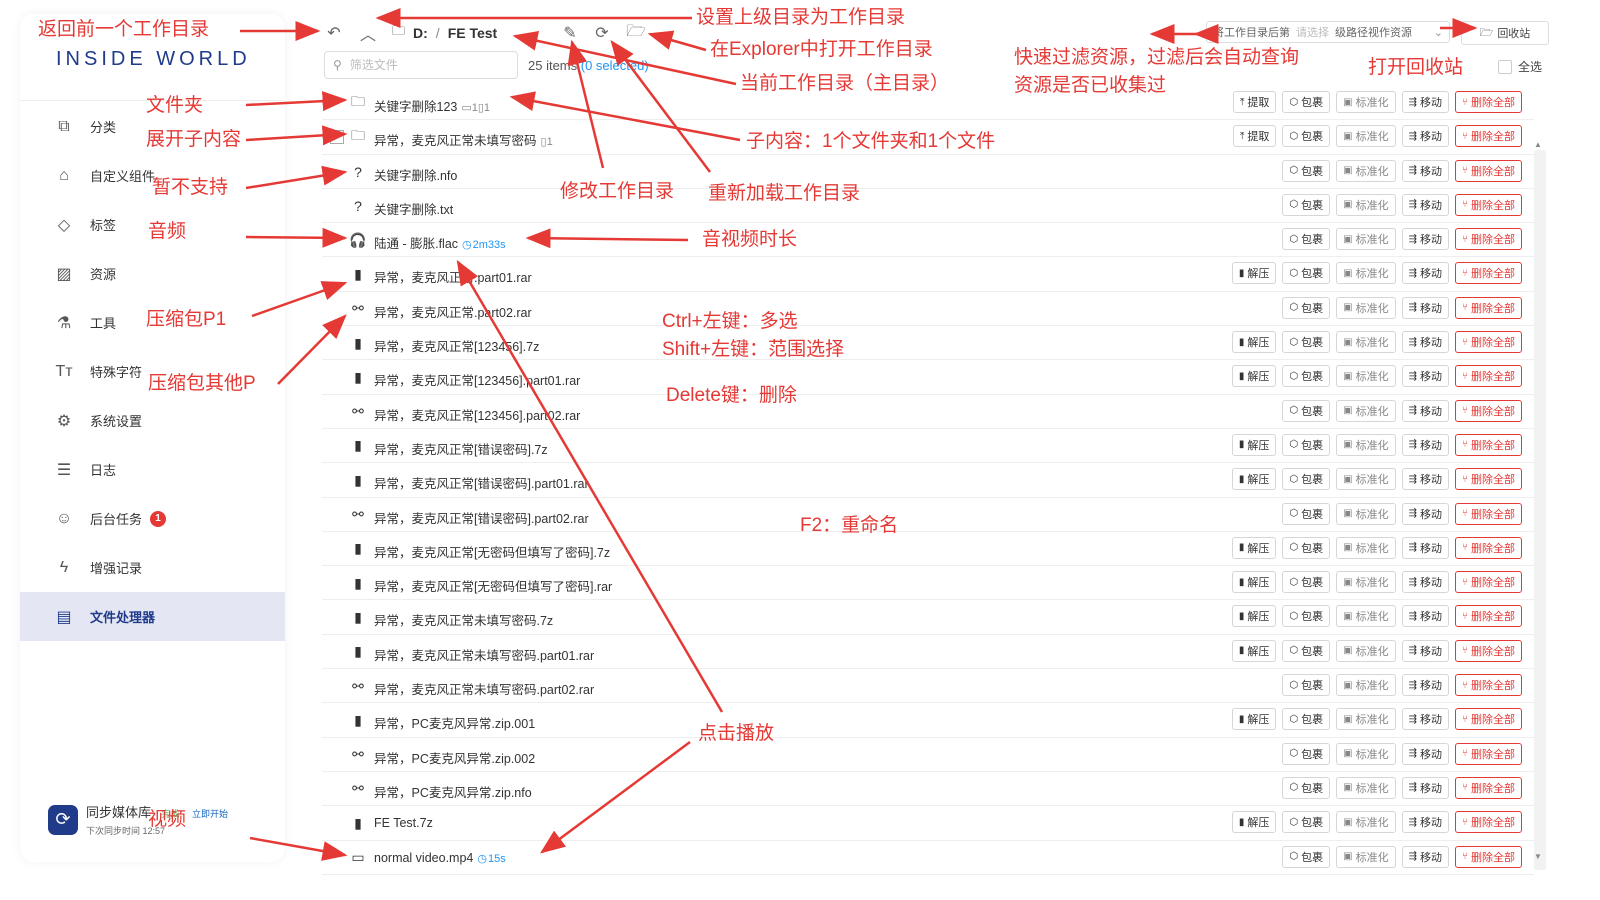 Image resolution: width=1600 pixels, height=900 pixels. Describe the element at coordinates (928, 823) in the screenshot. I see `file-row: ▮ FE Test.7z ▮ 解压 ⬡ 包裹 ▣ 标准化 ⇶ 移动 ⑂ 删除全部` at that location.